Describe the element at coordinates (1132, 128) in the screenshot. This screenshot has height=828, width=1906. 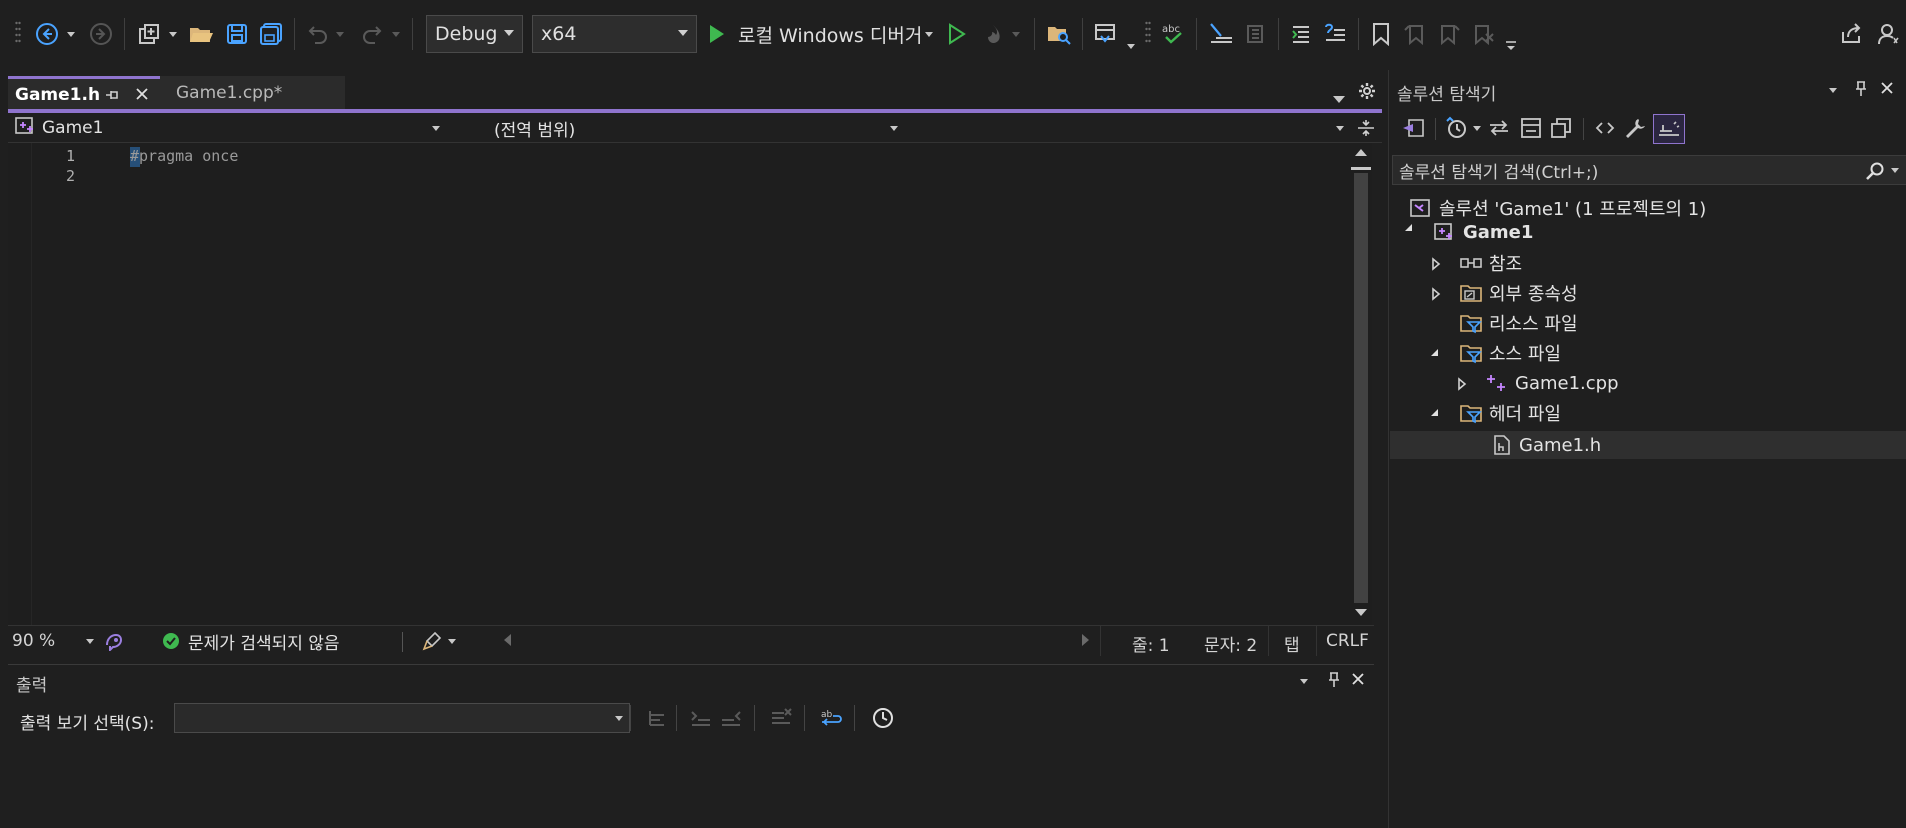
I see `member-nav-dropdown` at that location.